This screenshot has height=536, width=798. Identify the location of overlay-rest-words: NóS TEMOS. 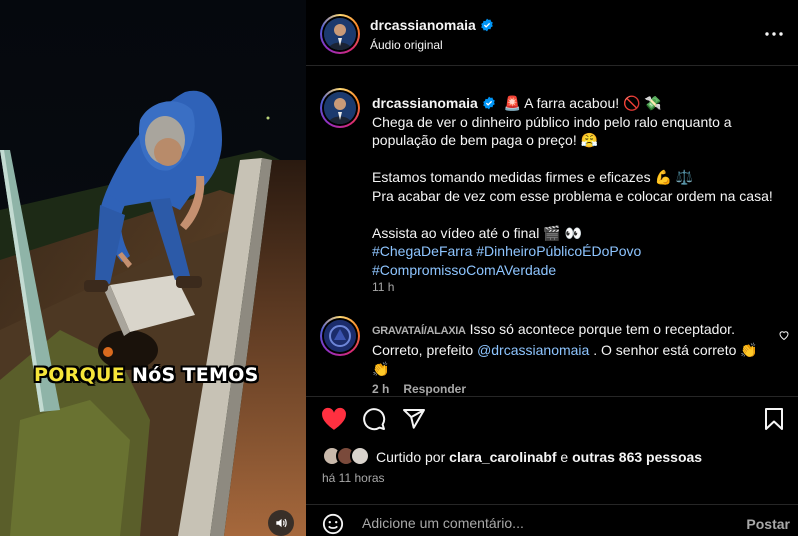
(192, 375).